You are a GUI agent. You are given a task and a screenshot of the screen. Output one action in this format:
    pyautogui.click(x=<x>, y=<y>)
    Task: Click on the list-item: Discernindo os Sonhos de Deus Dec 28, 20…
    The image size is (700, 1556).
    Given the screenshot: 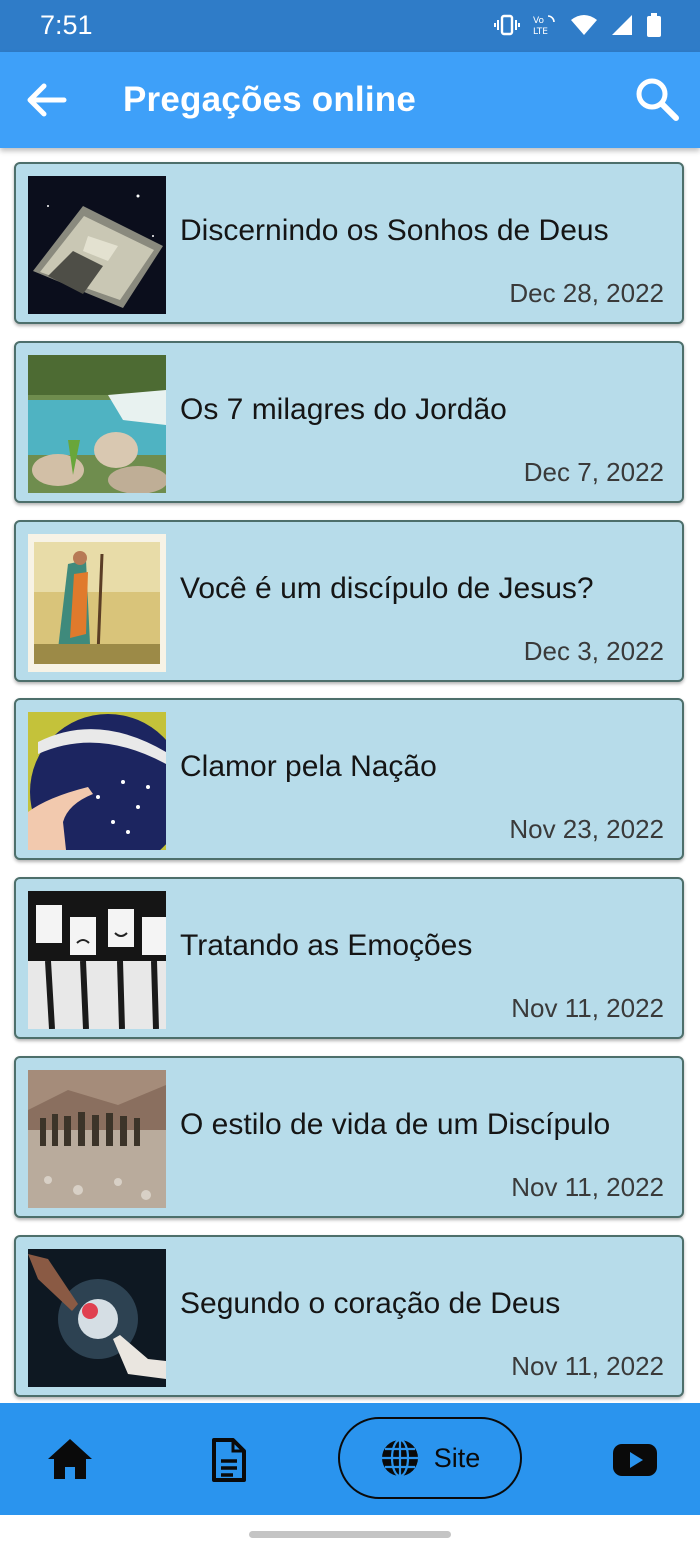 What is the action you would take?
    pyautogui.click(x=349, y=243)
    